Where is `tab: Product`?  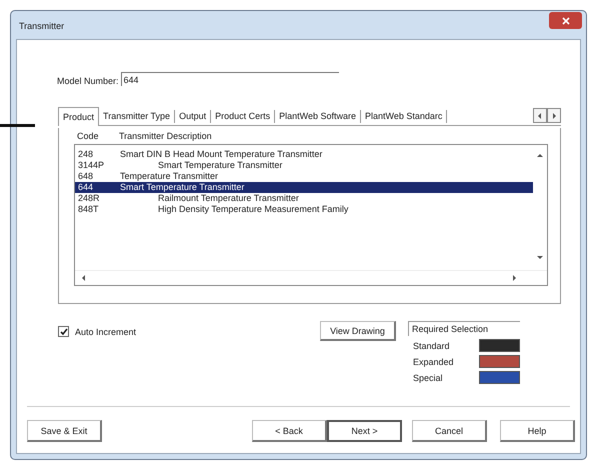 tab: Product is located at coordinates (79, 116).